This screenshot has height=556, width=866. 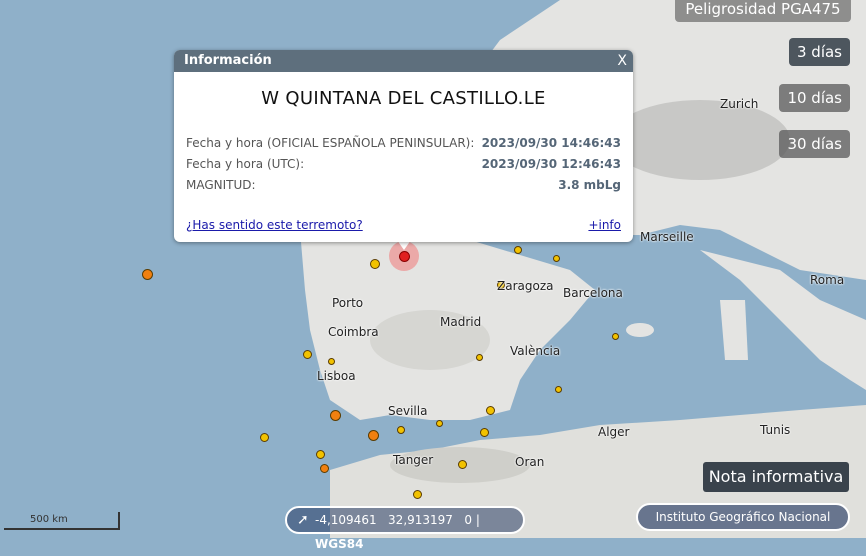 What do you see at coordinates (49, 519) in the screenshot?
I see `scale-label: 500 km` at bounding box center [49, 519].